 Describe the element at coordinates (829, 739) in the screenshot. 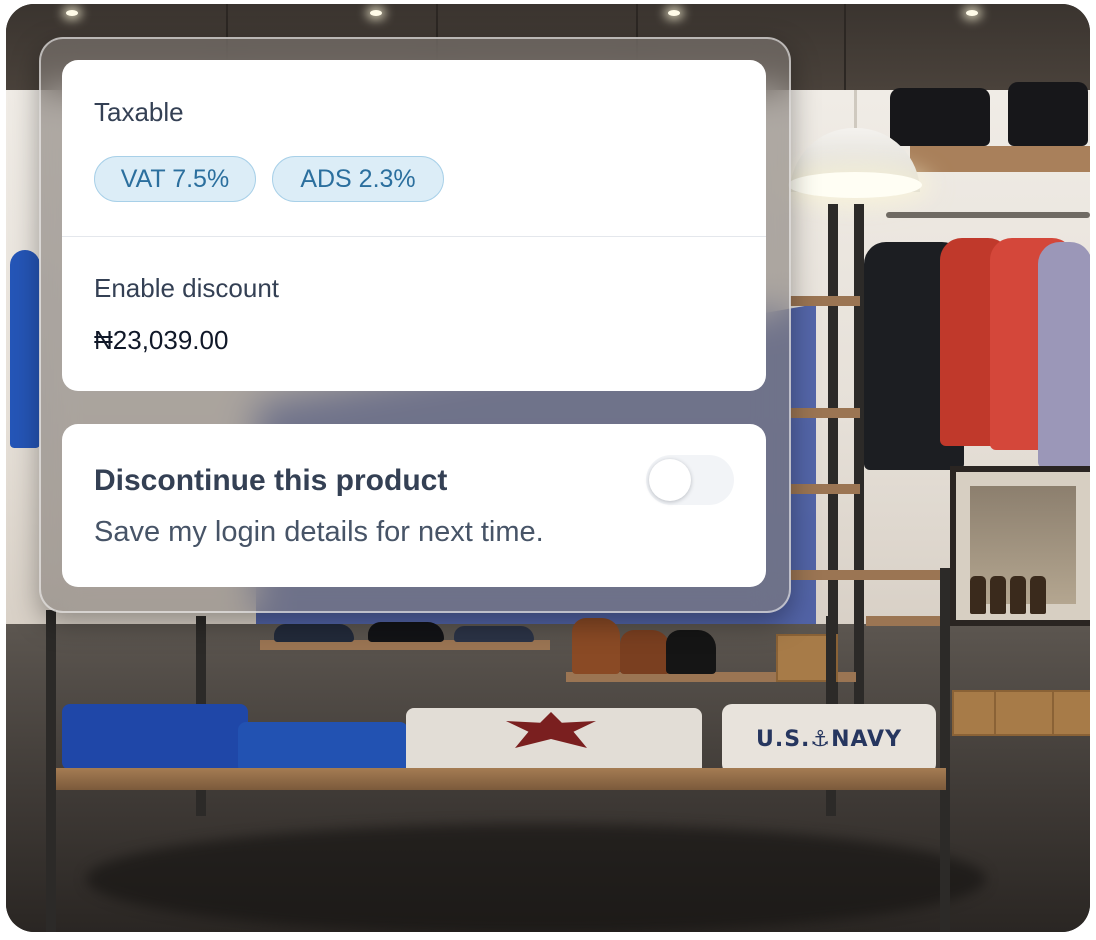

I see `navy-shirt: U.S.⚓NAVY` at that location.